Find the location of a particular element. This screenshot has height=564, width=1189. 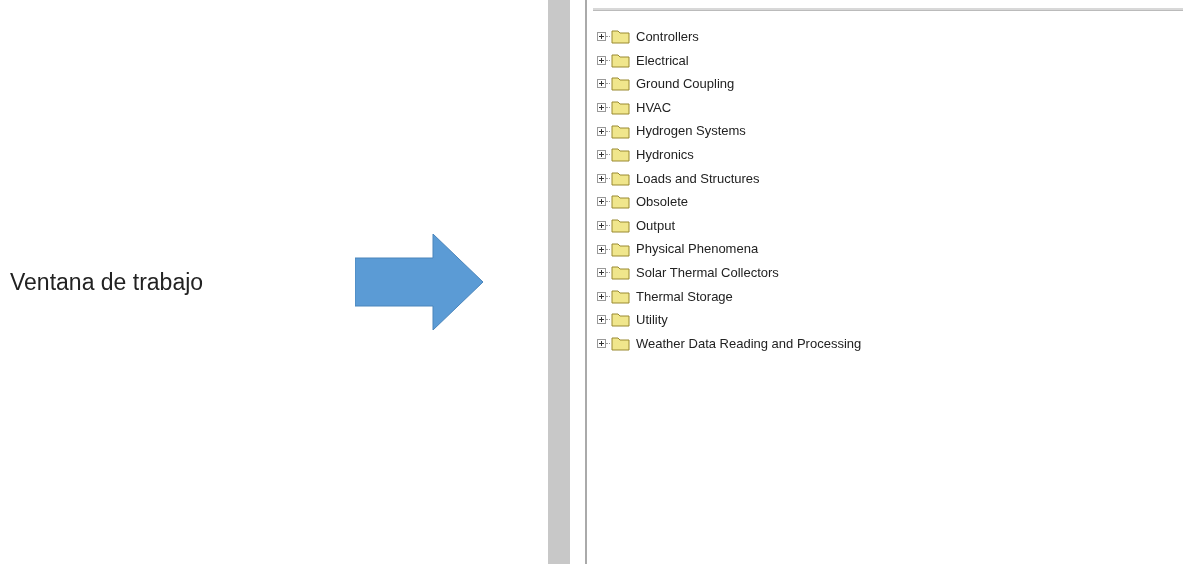

tree-item: Controllers is located at coordinates (667, 37).